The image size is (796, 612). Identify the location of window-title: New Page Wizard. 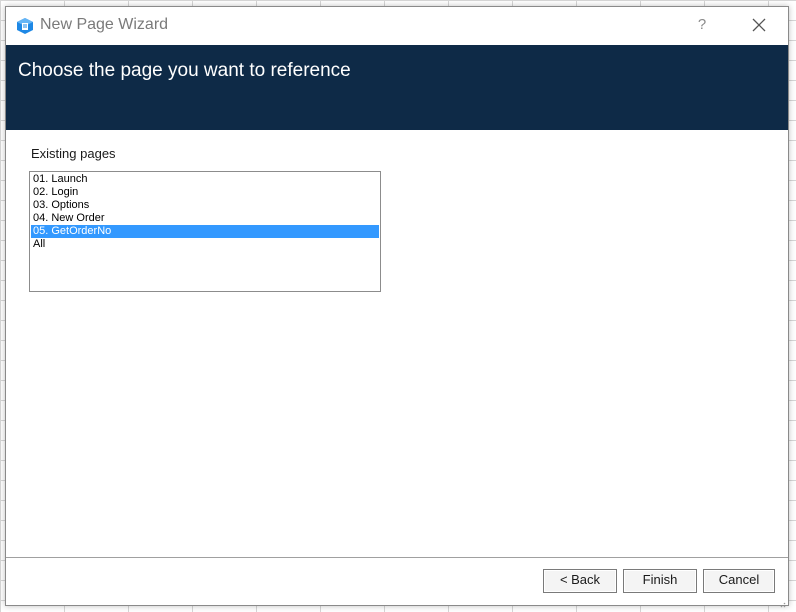
(104, 24).